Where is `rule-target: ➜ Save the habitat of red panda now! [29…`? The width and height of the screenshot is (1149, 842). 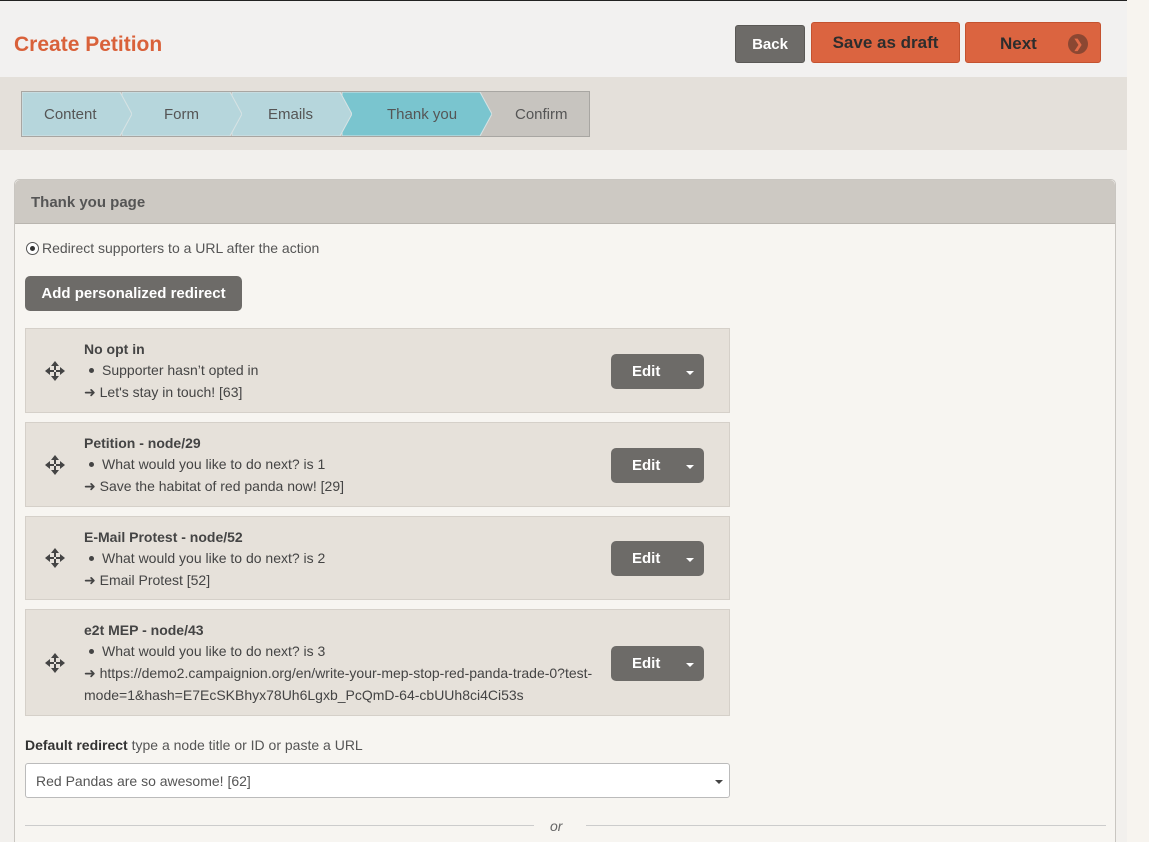
rule-target: ➜ Save the habitat of red panda now! [29… is located at coordinates (214, 486).